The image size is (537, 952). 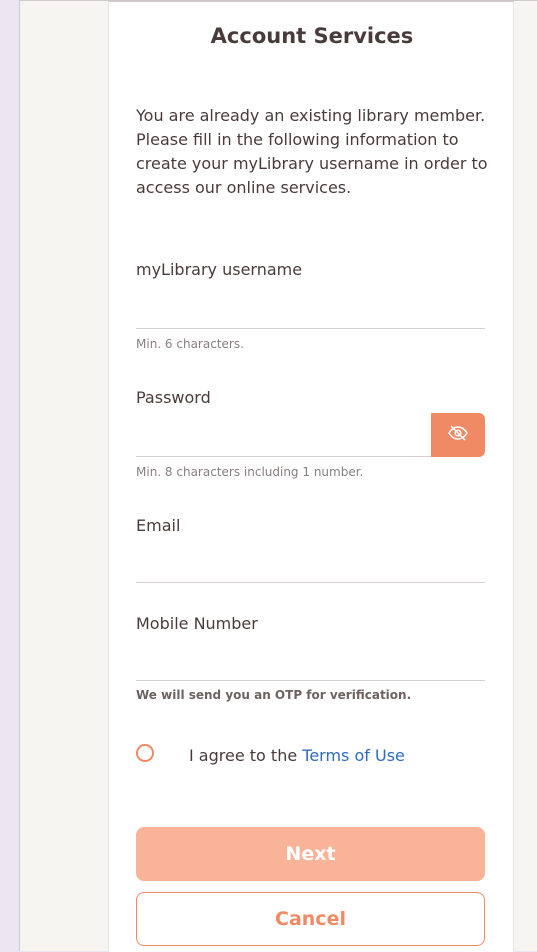 I want to click on username-label: myLibrary username, so click(x=219, y=269).